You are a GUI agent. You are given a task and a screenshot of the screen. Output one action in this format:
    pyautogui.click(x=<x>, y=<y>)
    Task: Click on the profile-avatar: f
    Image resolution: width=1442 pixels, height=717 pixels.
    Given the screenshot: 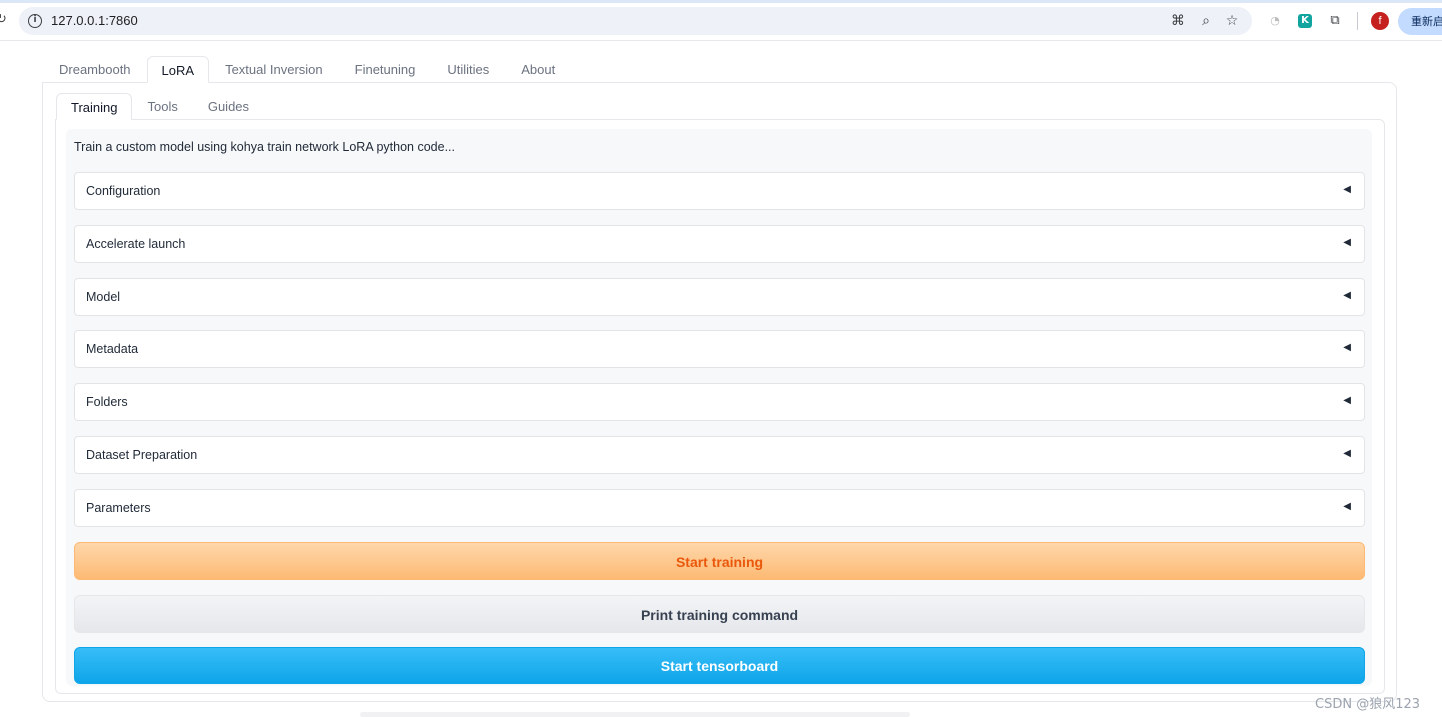 What is the action you would take?
    pyautogui.click(x=1380, y=21)
    